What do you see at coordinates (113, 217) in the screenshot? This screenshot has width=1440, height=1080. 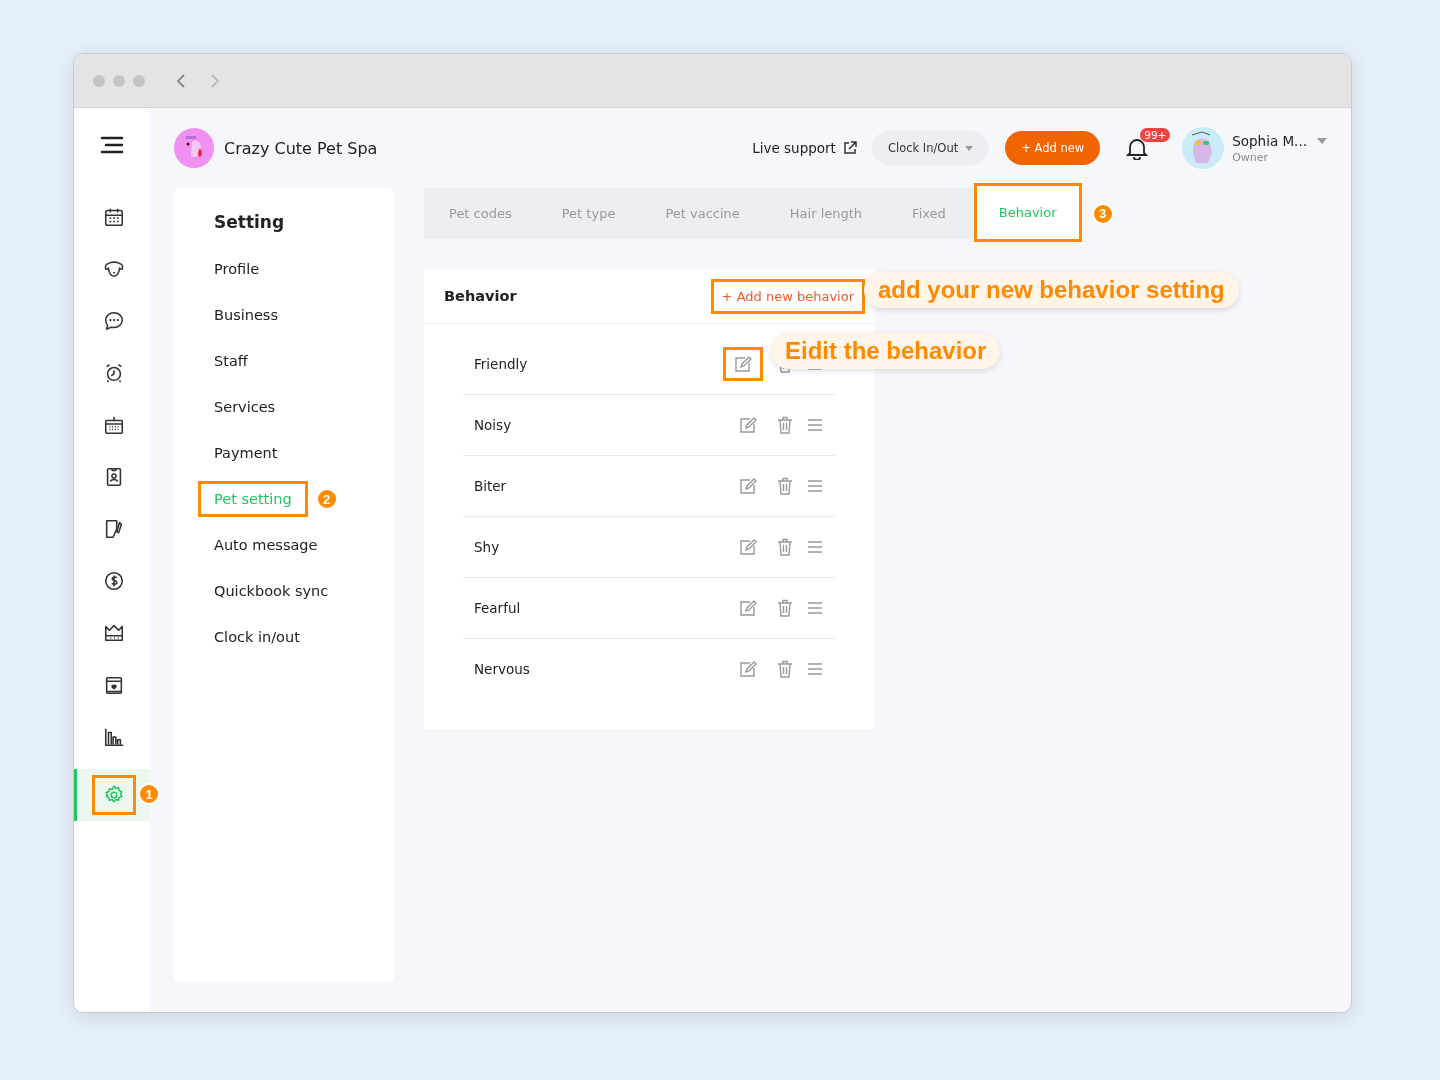 I see `calendar-icon` at bounding box center [113, 217].